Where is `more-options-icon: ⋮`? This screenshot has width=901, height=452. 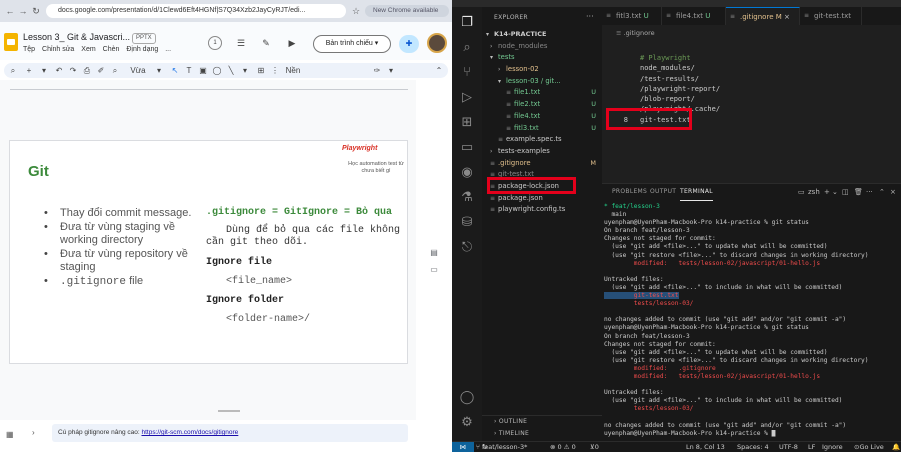
more-options-icon: ⋮ is located at coordinates (275, 70).